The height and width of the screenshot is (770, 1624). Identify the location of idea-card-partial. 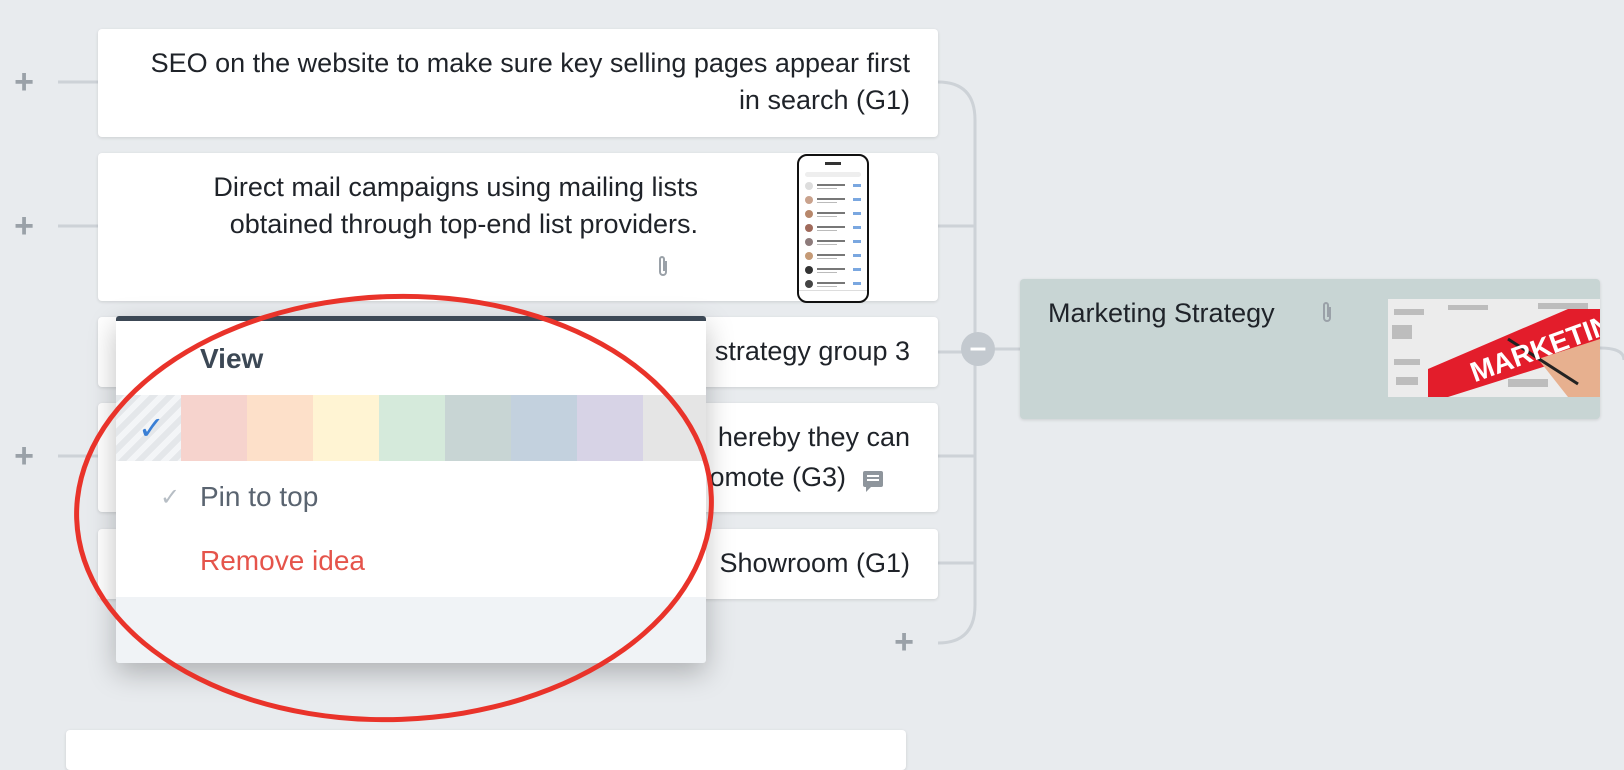
(486, 750).